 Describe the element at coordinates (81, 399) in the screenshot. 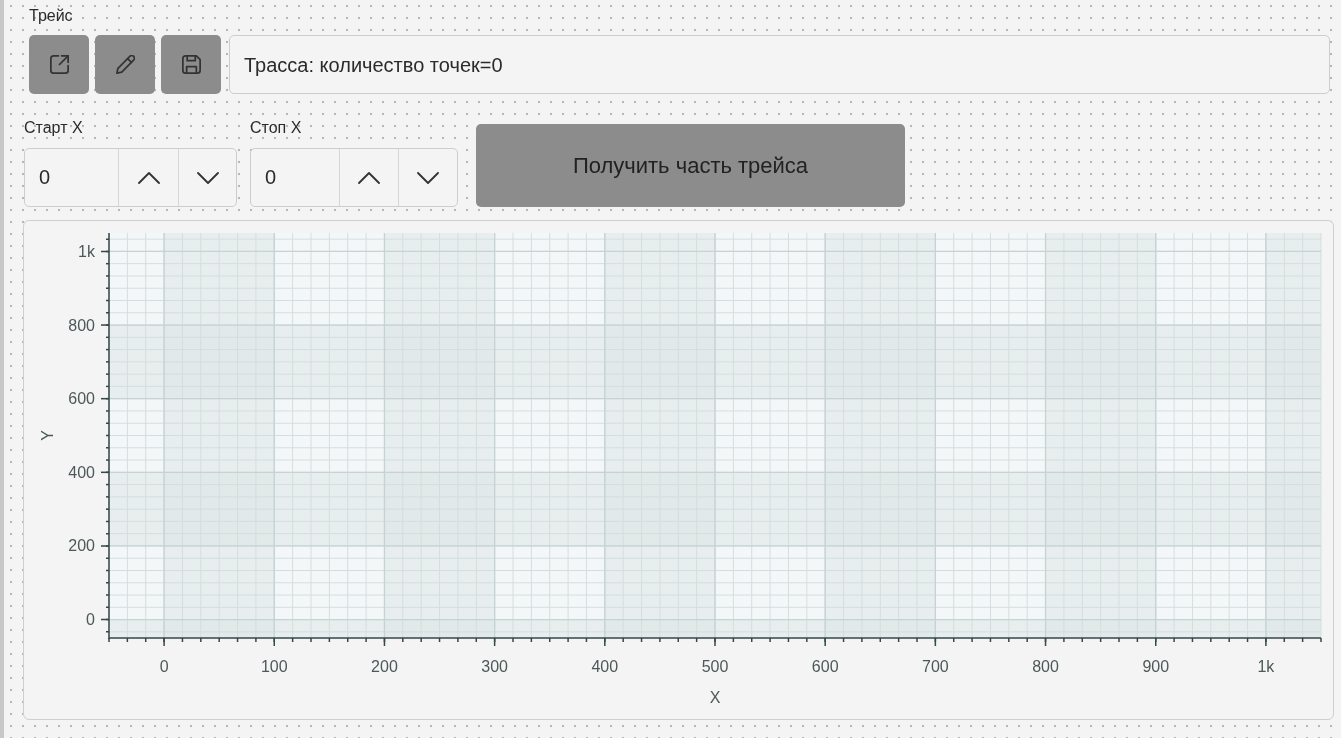

I see `y-tick-label: 600` at that location.